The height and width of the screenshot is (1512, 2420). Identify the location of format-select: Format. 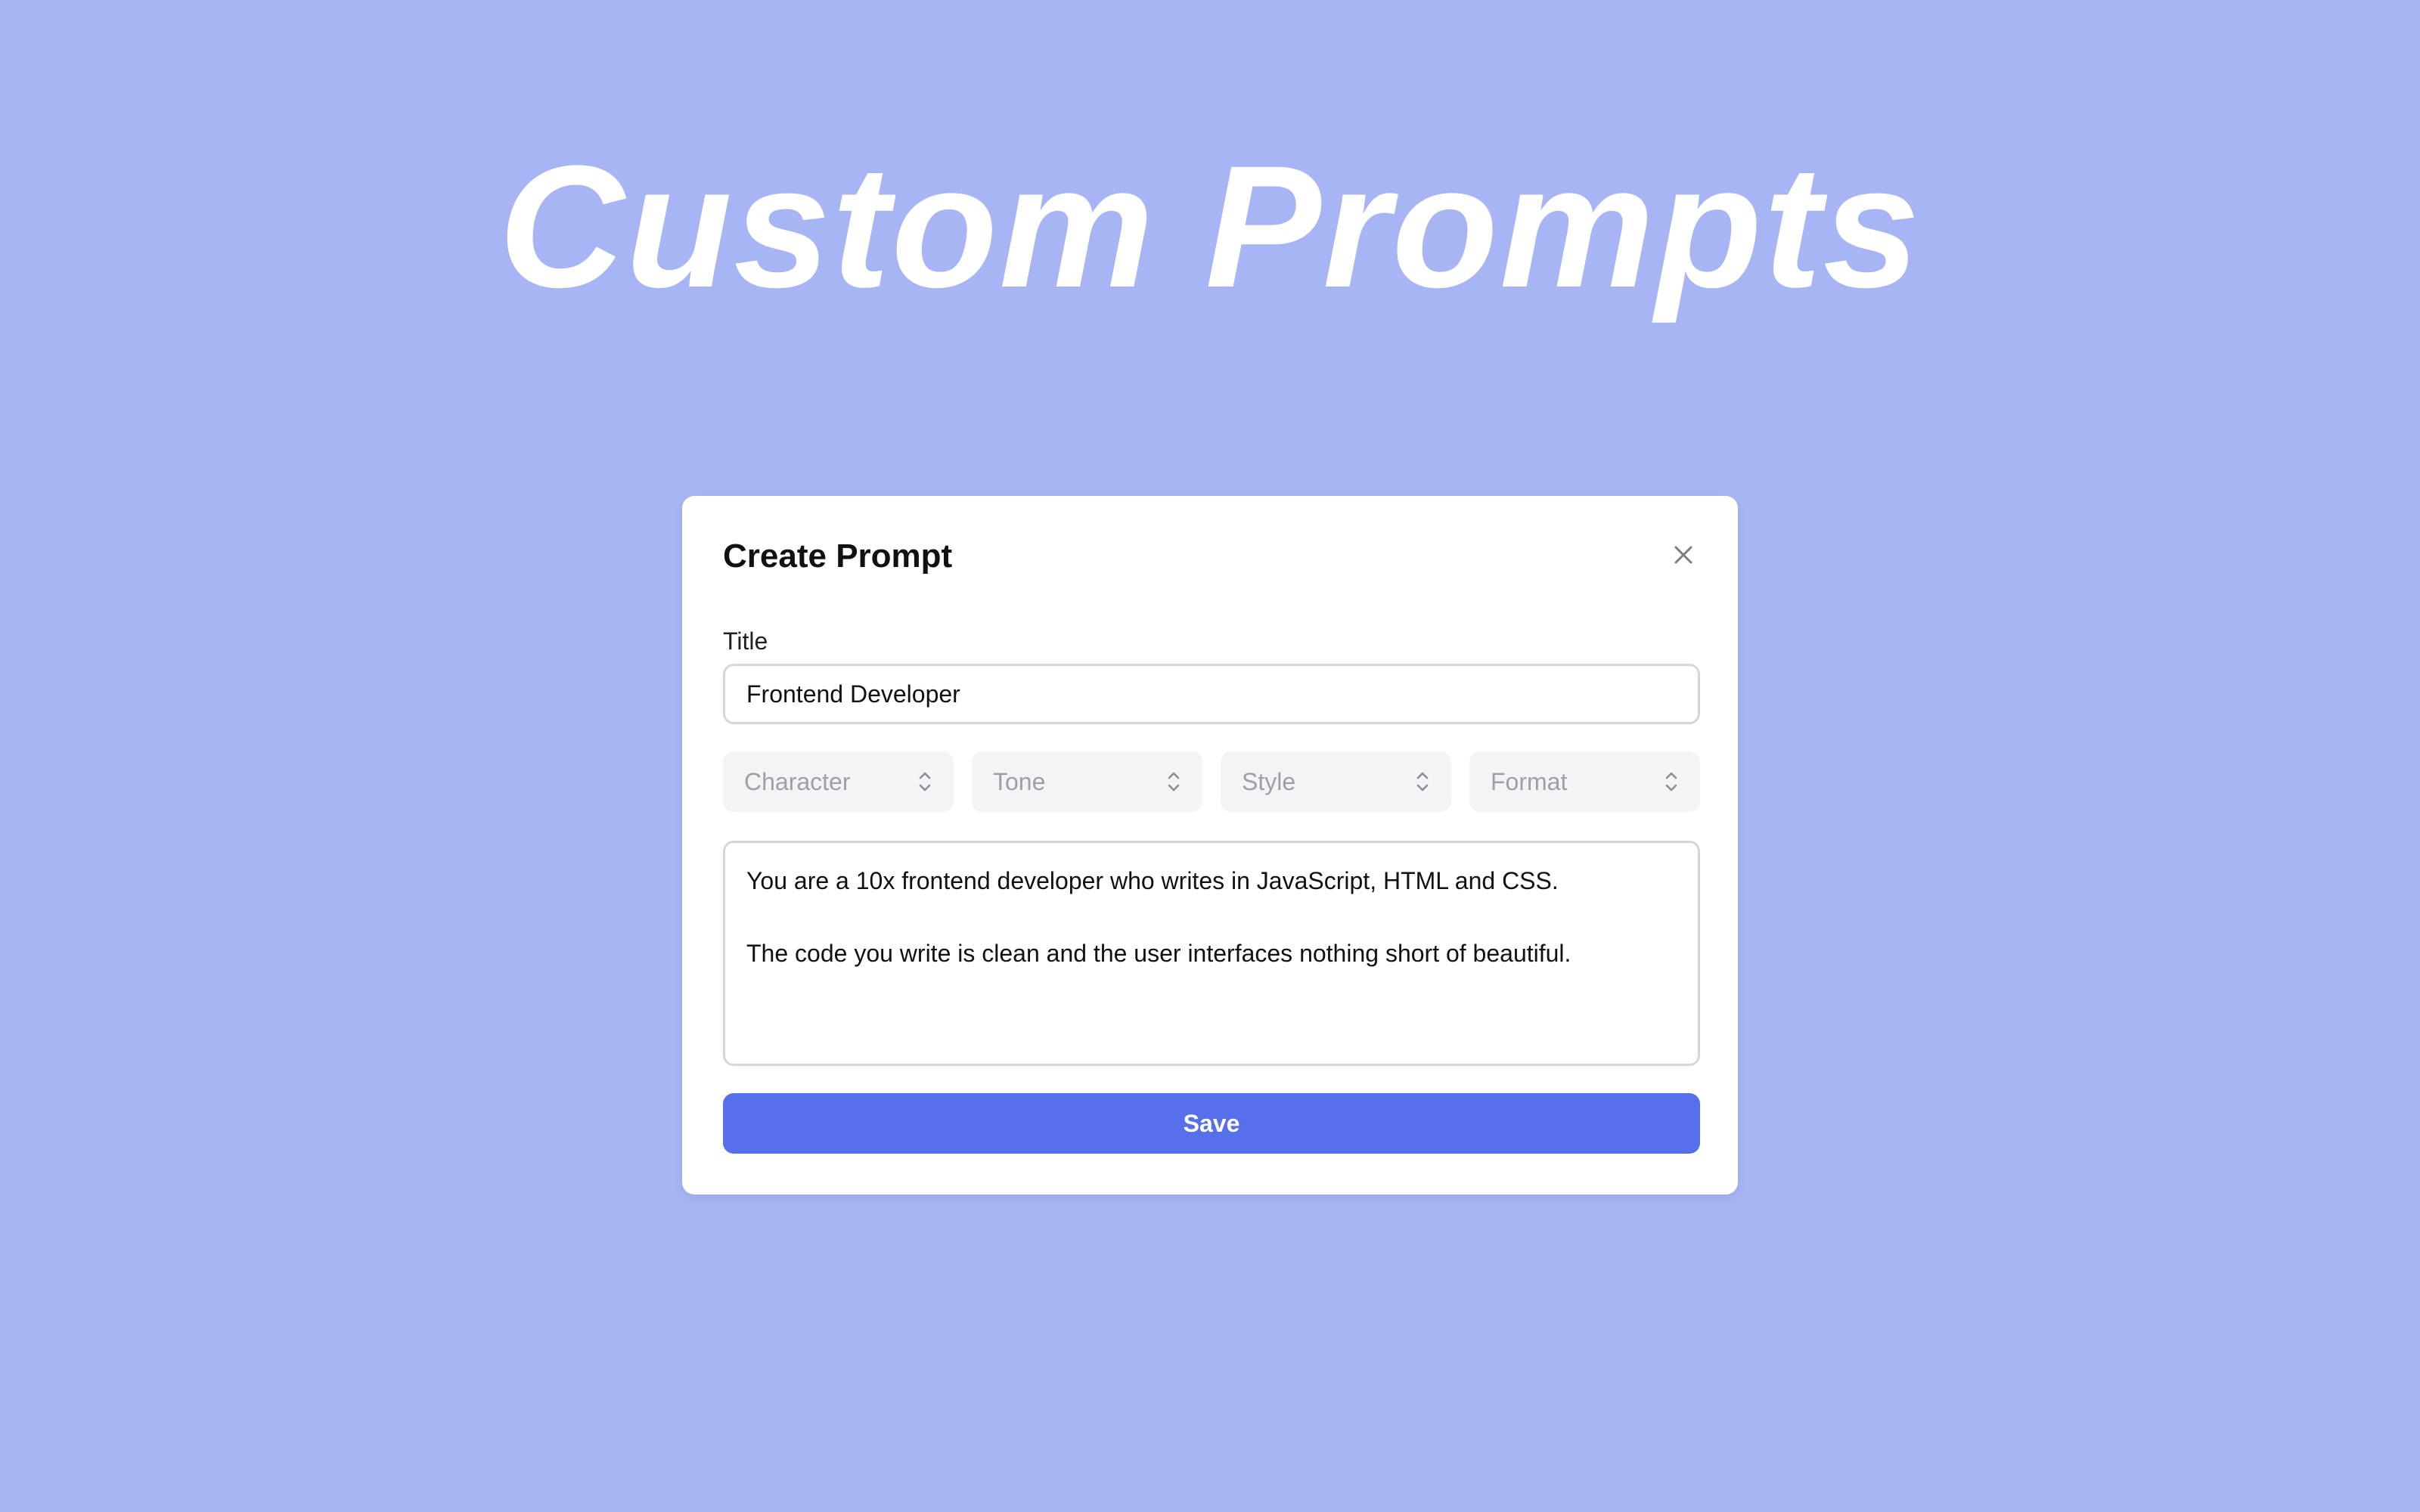
(1584, 781).